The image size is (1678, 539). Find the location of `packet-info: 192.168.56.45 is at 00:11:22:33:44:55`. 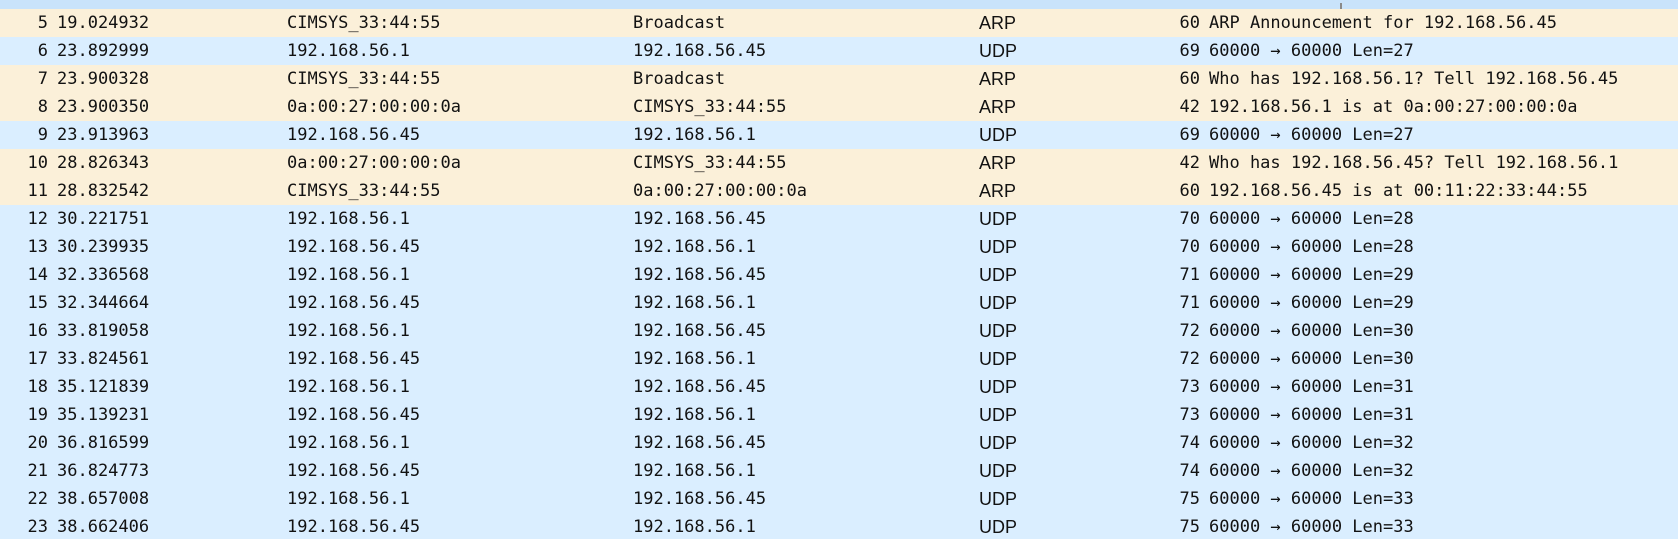

packet-info: 192.168.56.45 is at 00:11:22:33:44:55 is located at coordinates (1398, 191).